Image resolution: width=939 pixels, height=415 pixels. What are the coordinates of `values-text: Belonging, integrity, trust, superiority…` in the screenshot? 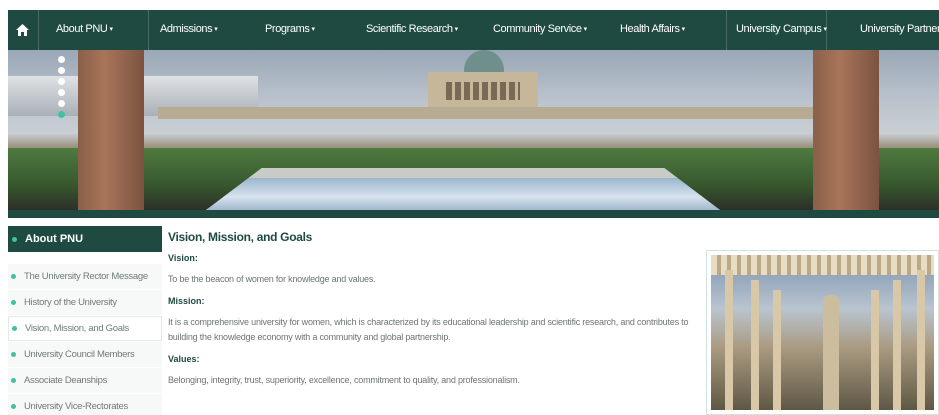 It's located at (344, 380).